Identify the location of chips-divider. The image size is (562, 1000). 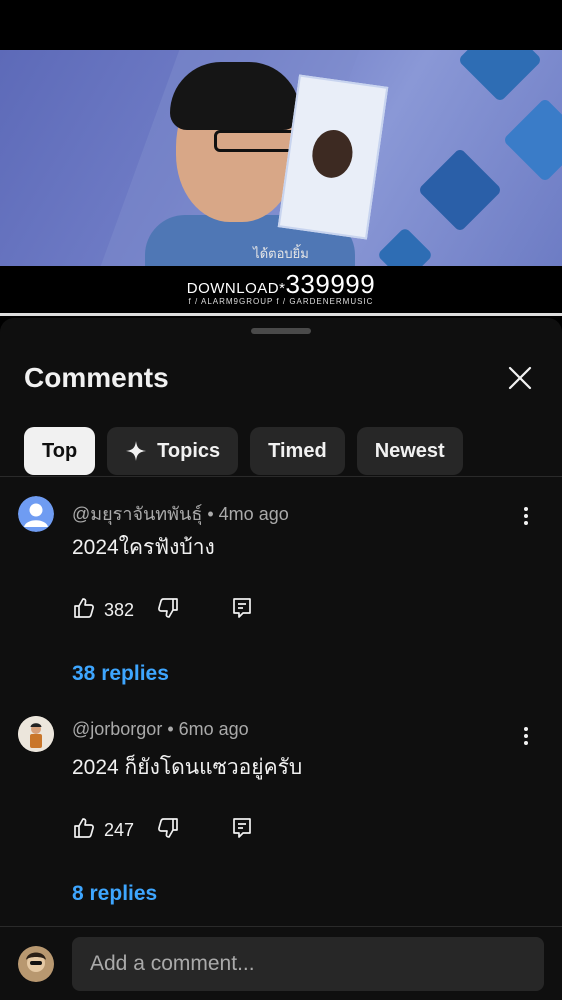
(281, 476).